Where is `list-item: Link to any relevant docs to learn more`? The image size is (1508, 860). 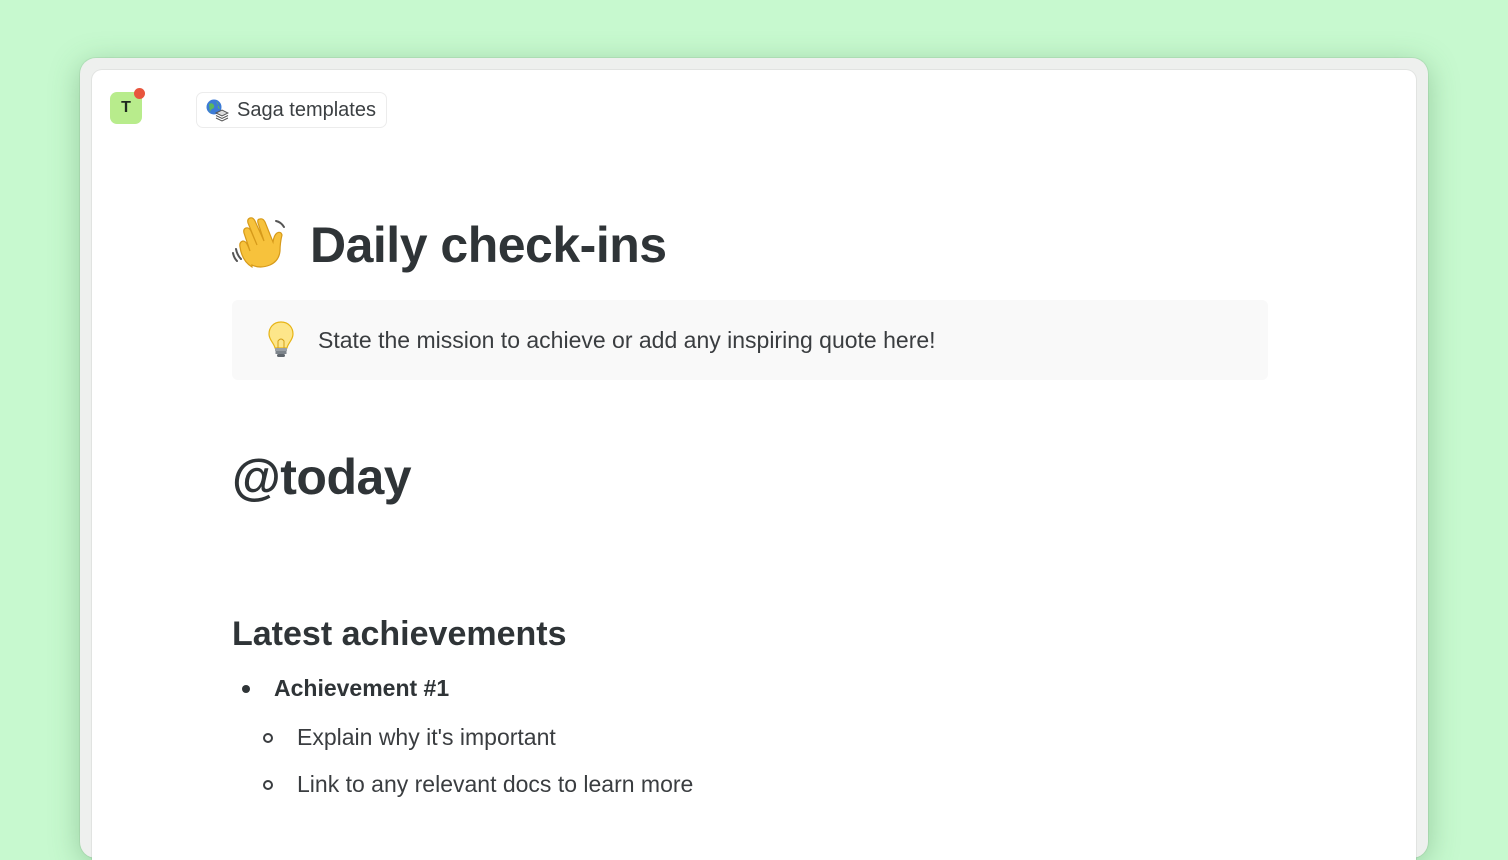
list-item: Link to any relevant docs to learn more is located at coordinates (478, 784).